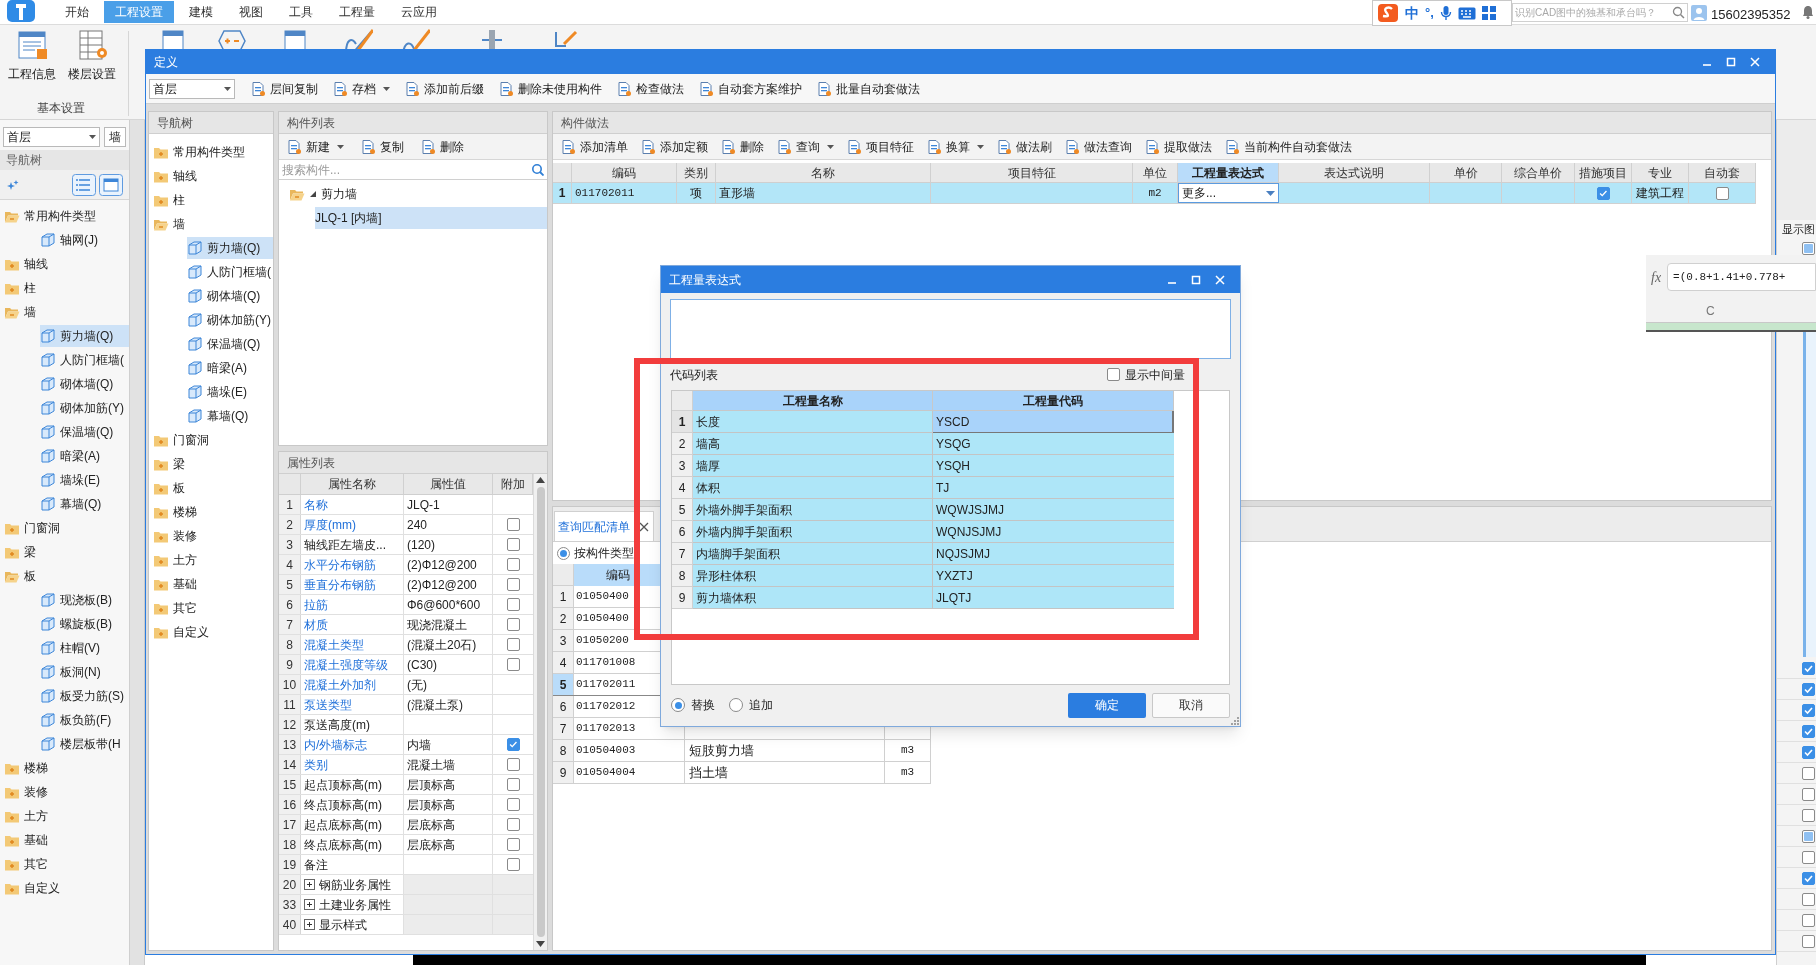 The height and width of the screenshot is (965, 1816). What do you see at coordinates (1032, 172) in the screenshot?
I see `column-header: 项目特征` at bounding box center [1032, 172].